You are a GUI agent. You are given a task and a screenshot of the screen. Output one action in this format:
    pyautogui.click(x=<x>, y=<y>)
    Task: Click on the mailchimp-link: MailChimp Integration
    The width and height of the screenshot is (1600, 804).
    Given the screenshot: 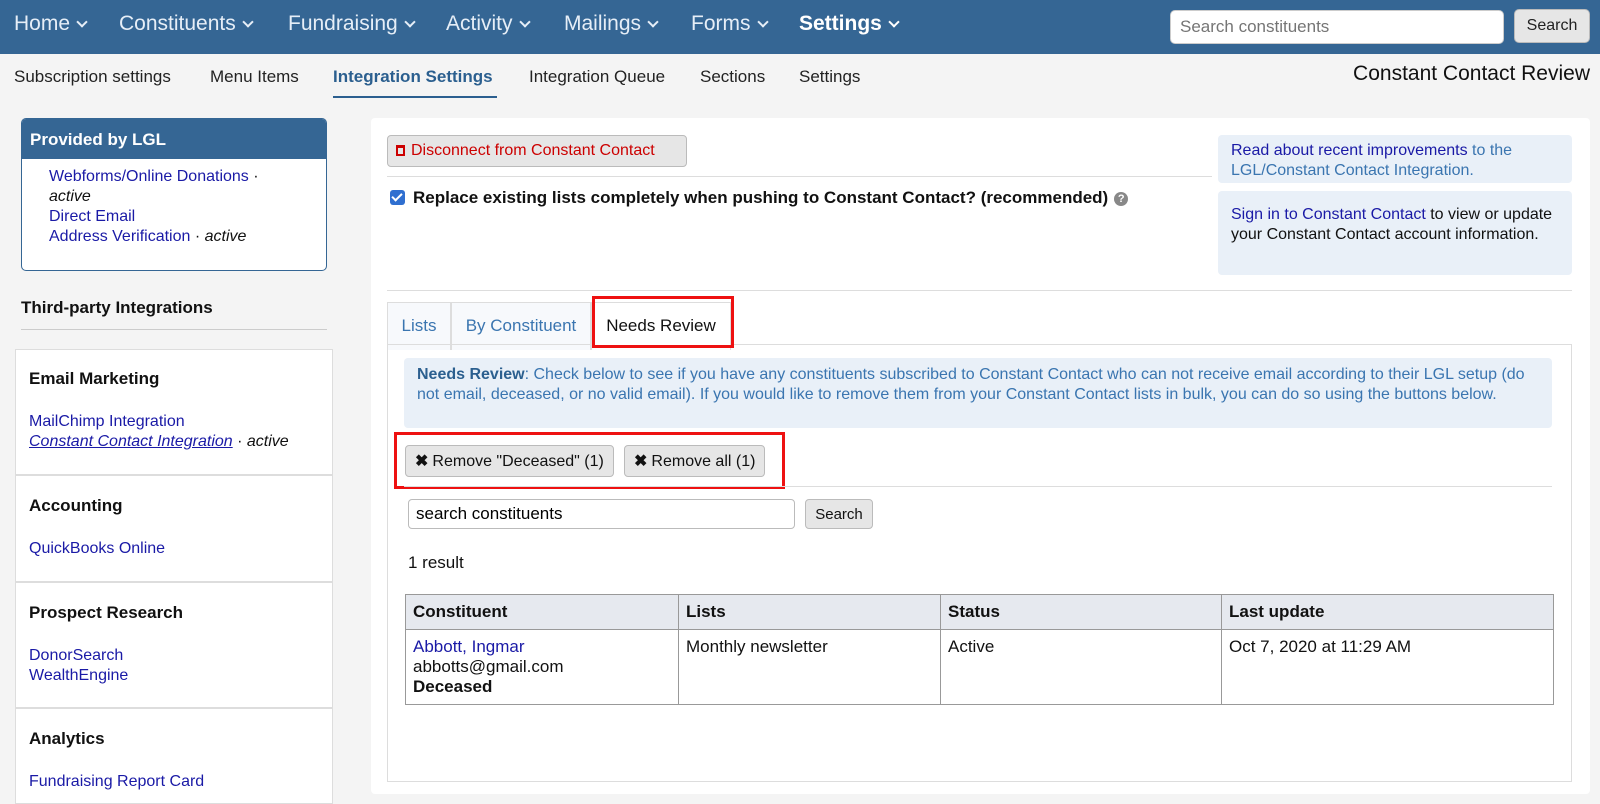 What is the action you would take?
    pyautogui.click(x=107, y=421)
    